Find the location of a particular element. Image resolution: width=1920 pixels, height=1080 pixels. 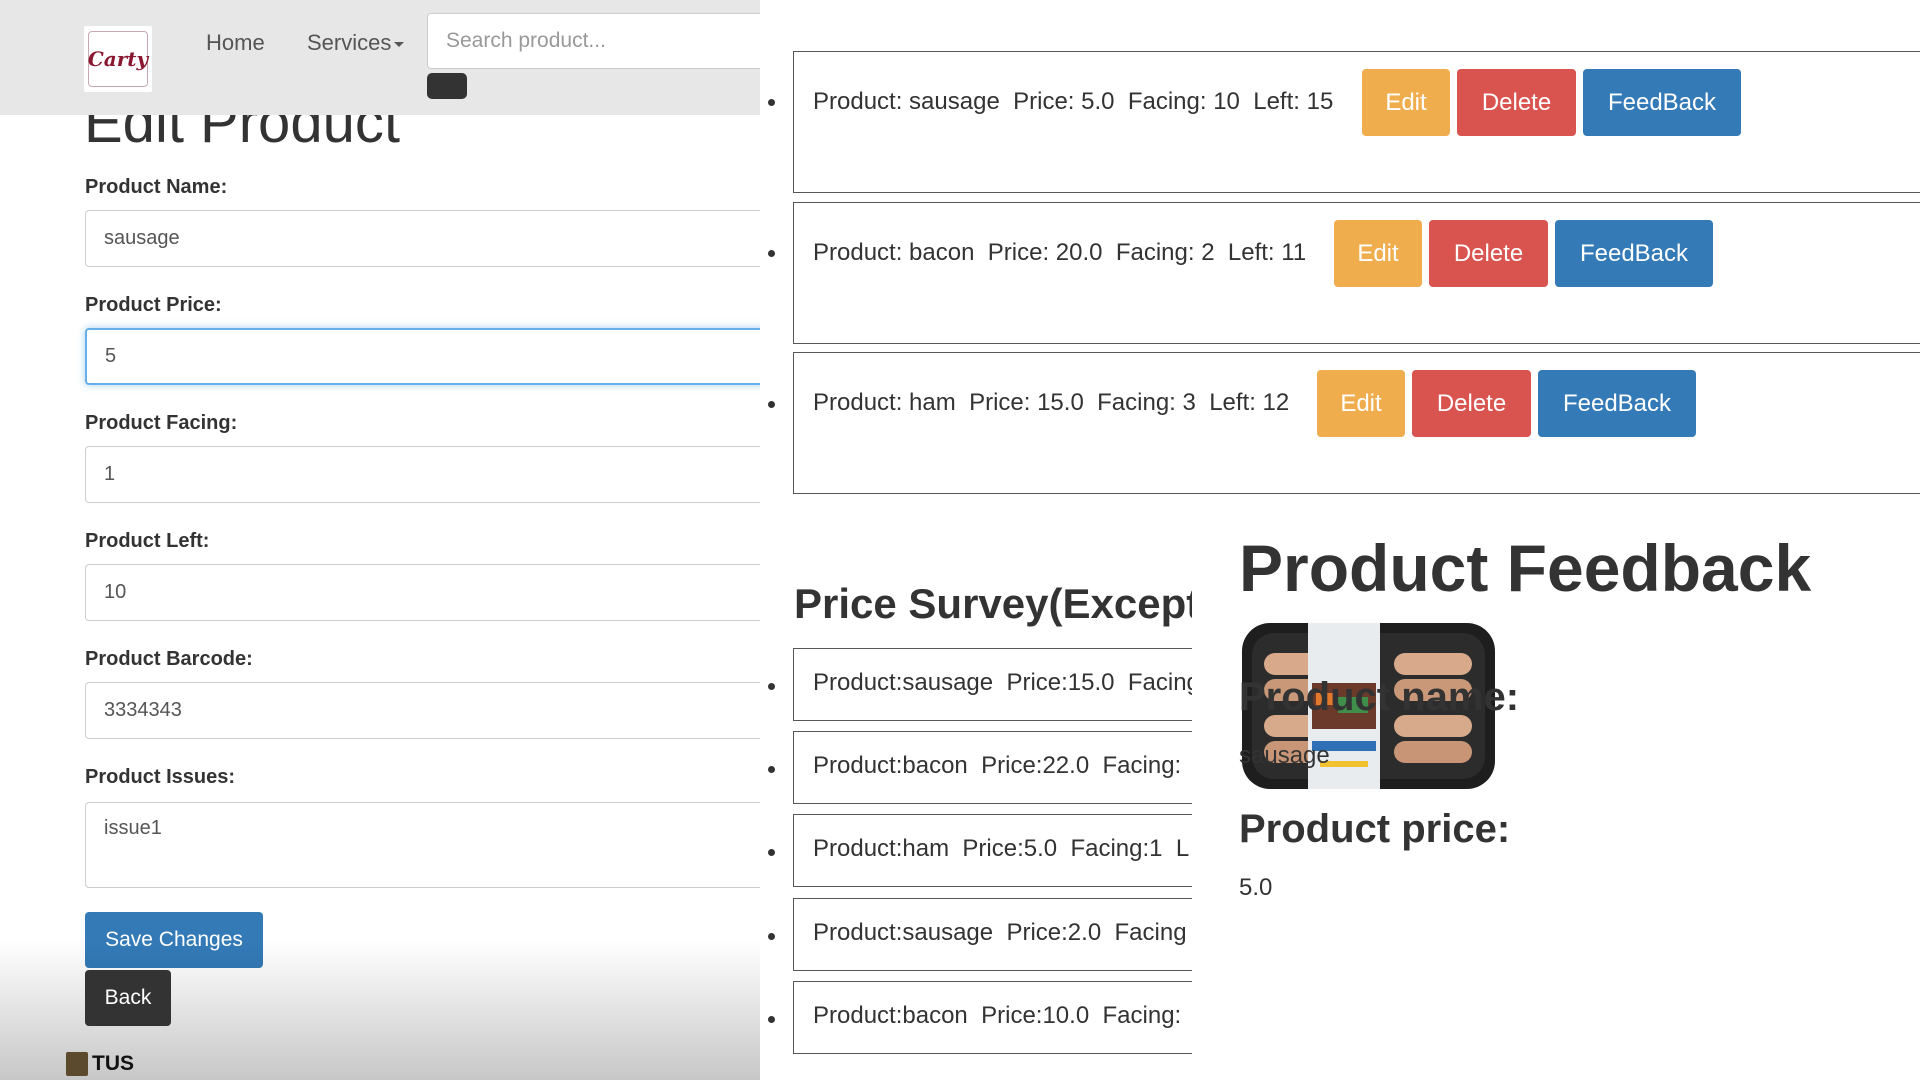

product-price-value: 5.0 is located at coordinates (1256, 887).